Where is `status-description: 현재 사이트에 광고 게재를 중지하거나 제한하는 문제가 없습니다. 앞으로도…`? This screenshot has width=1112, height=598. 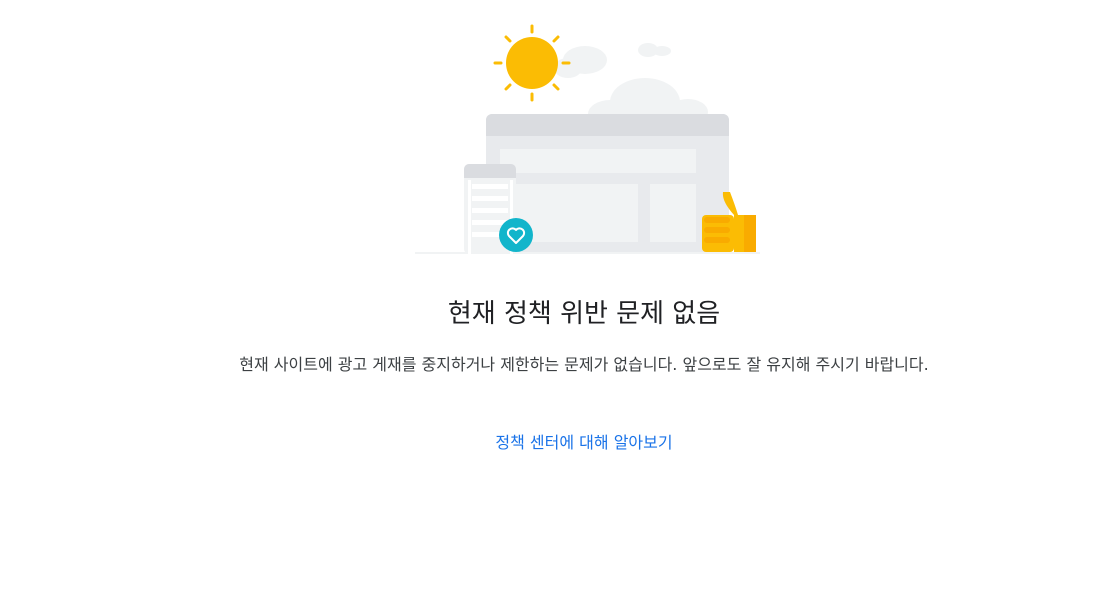 status-description: 현재 사이트에 광고 게재를 중지하거나 제한하는 문제가 없습니다. 앞으로도… is located at coordinates (584, 364).